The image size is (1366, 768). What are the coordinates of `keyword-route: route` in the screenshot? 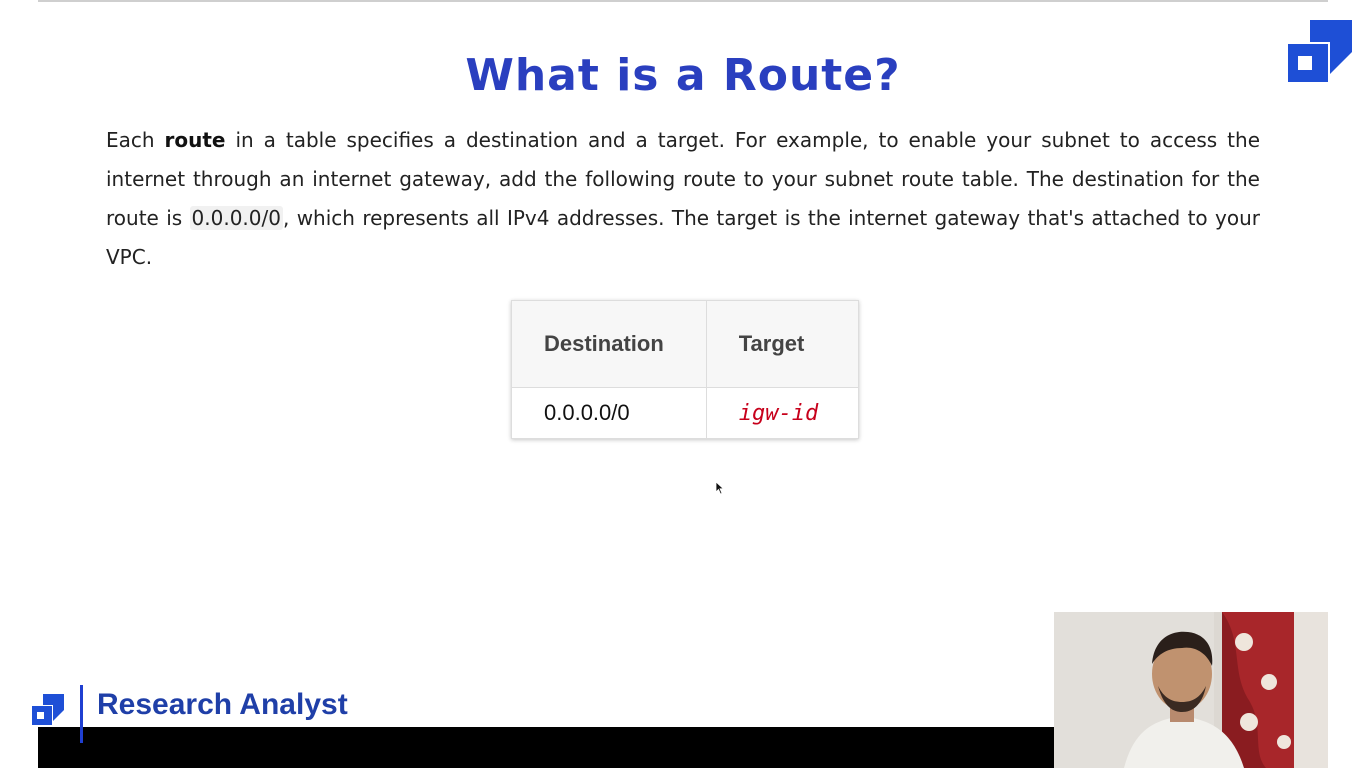 It's located at (195, 140).